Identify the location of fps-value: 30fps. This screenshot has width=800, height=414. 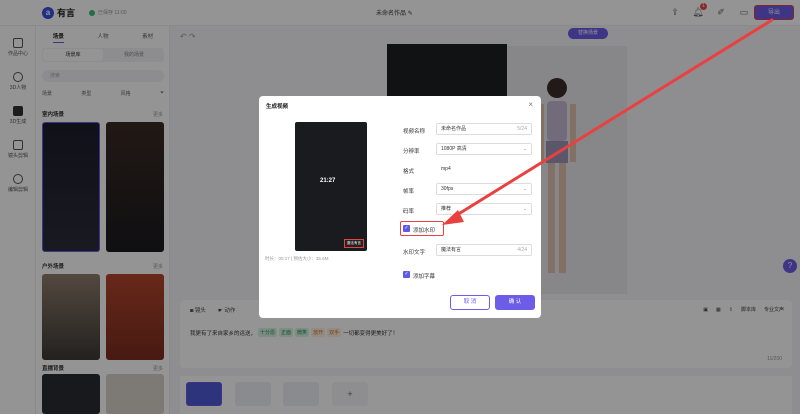
(447, 189).